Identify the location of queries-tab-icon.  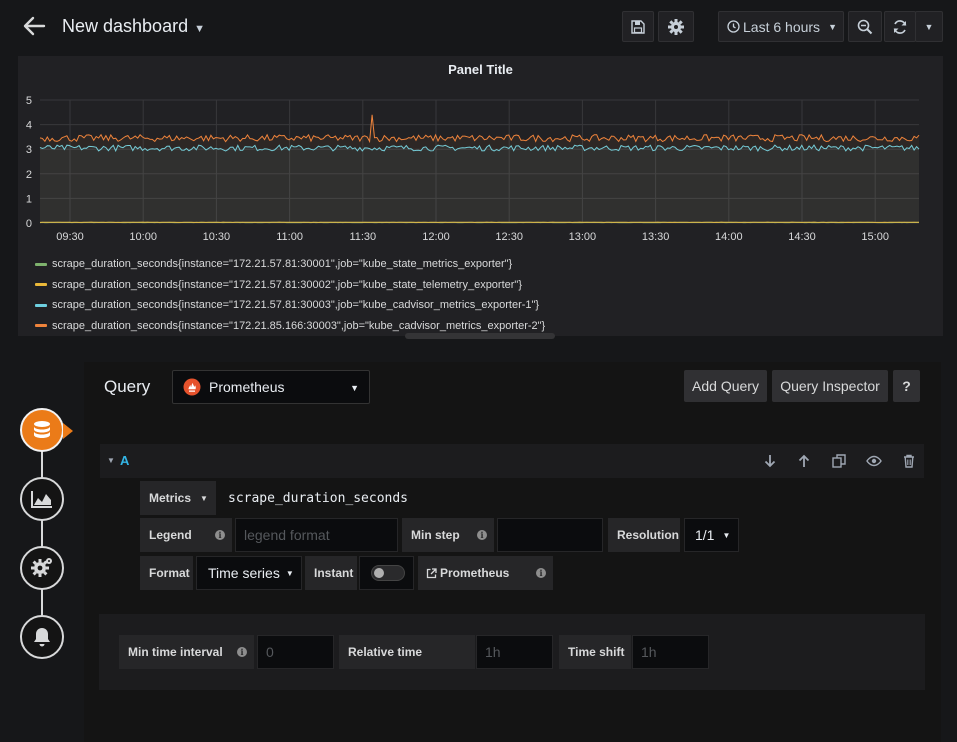
(42, 430).